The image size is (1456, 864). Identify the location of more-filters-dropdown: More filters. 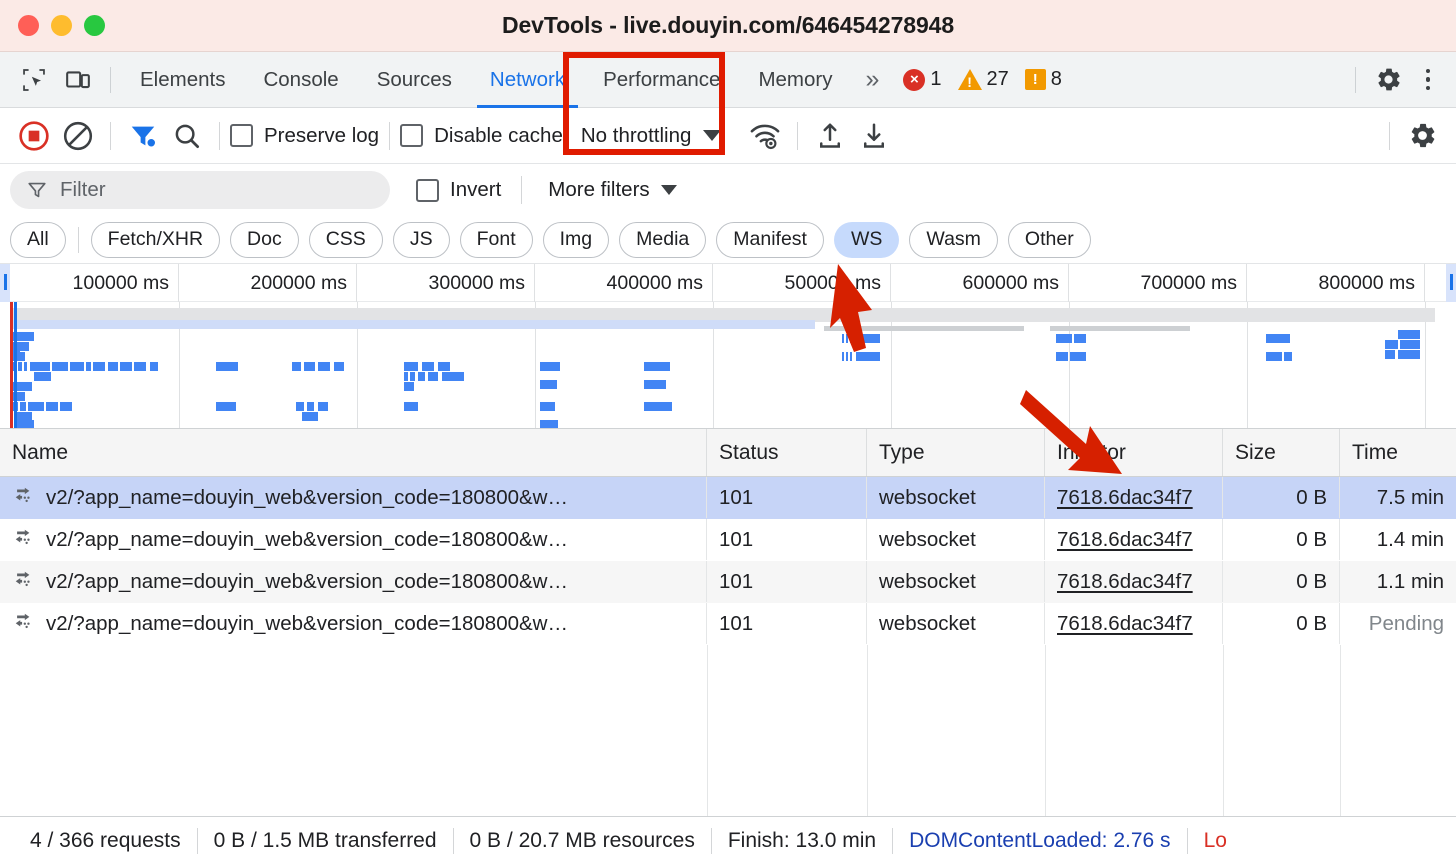
(612, 190).